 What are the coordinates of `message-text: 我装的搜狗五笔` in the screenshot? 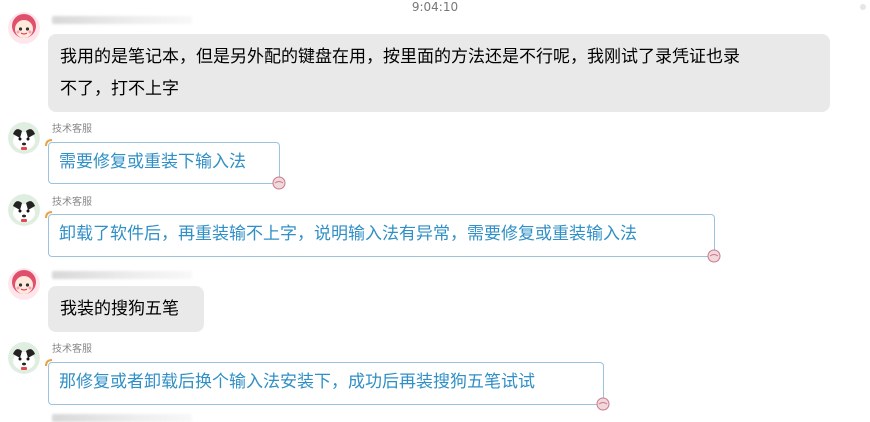 It's located at (119, 309).